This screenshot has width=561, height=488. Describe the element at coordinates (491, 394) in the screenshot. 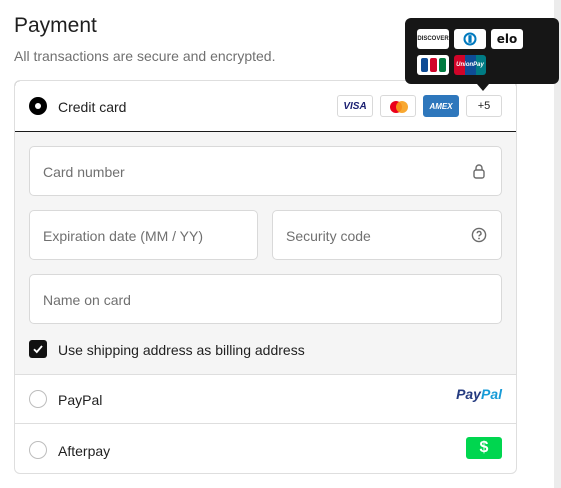

I see `paypal-logo-part2: Pal` at that location.